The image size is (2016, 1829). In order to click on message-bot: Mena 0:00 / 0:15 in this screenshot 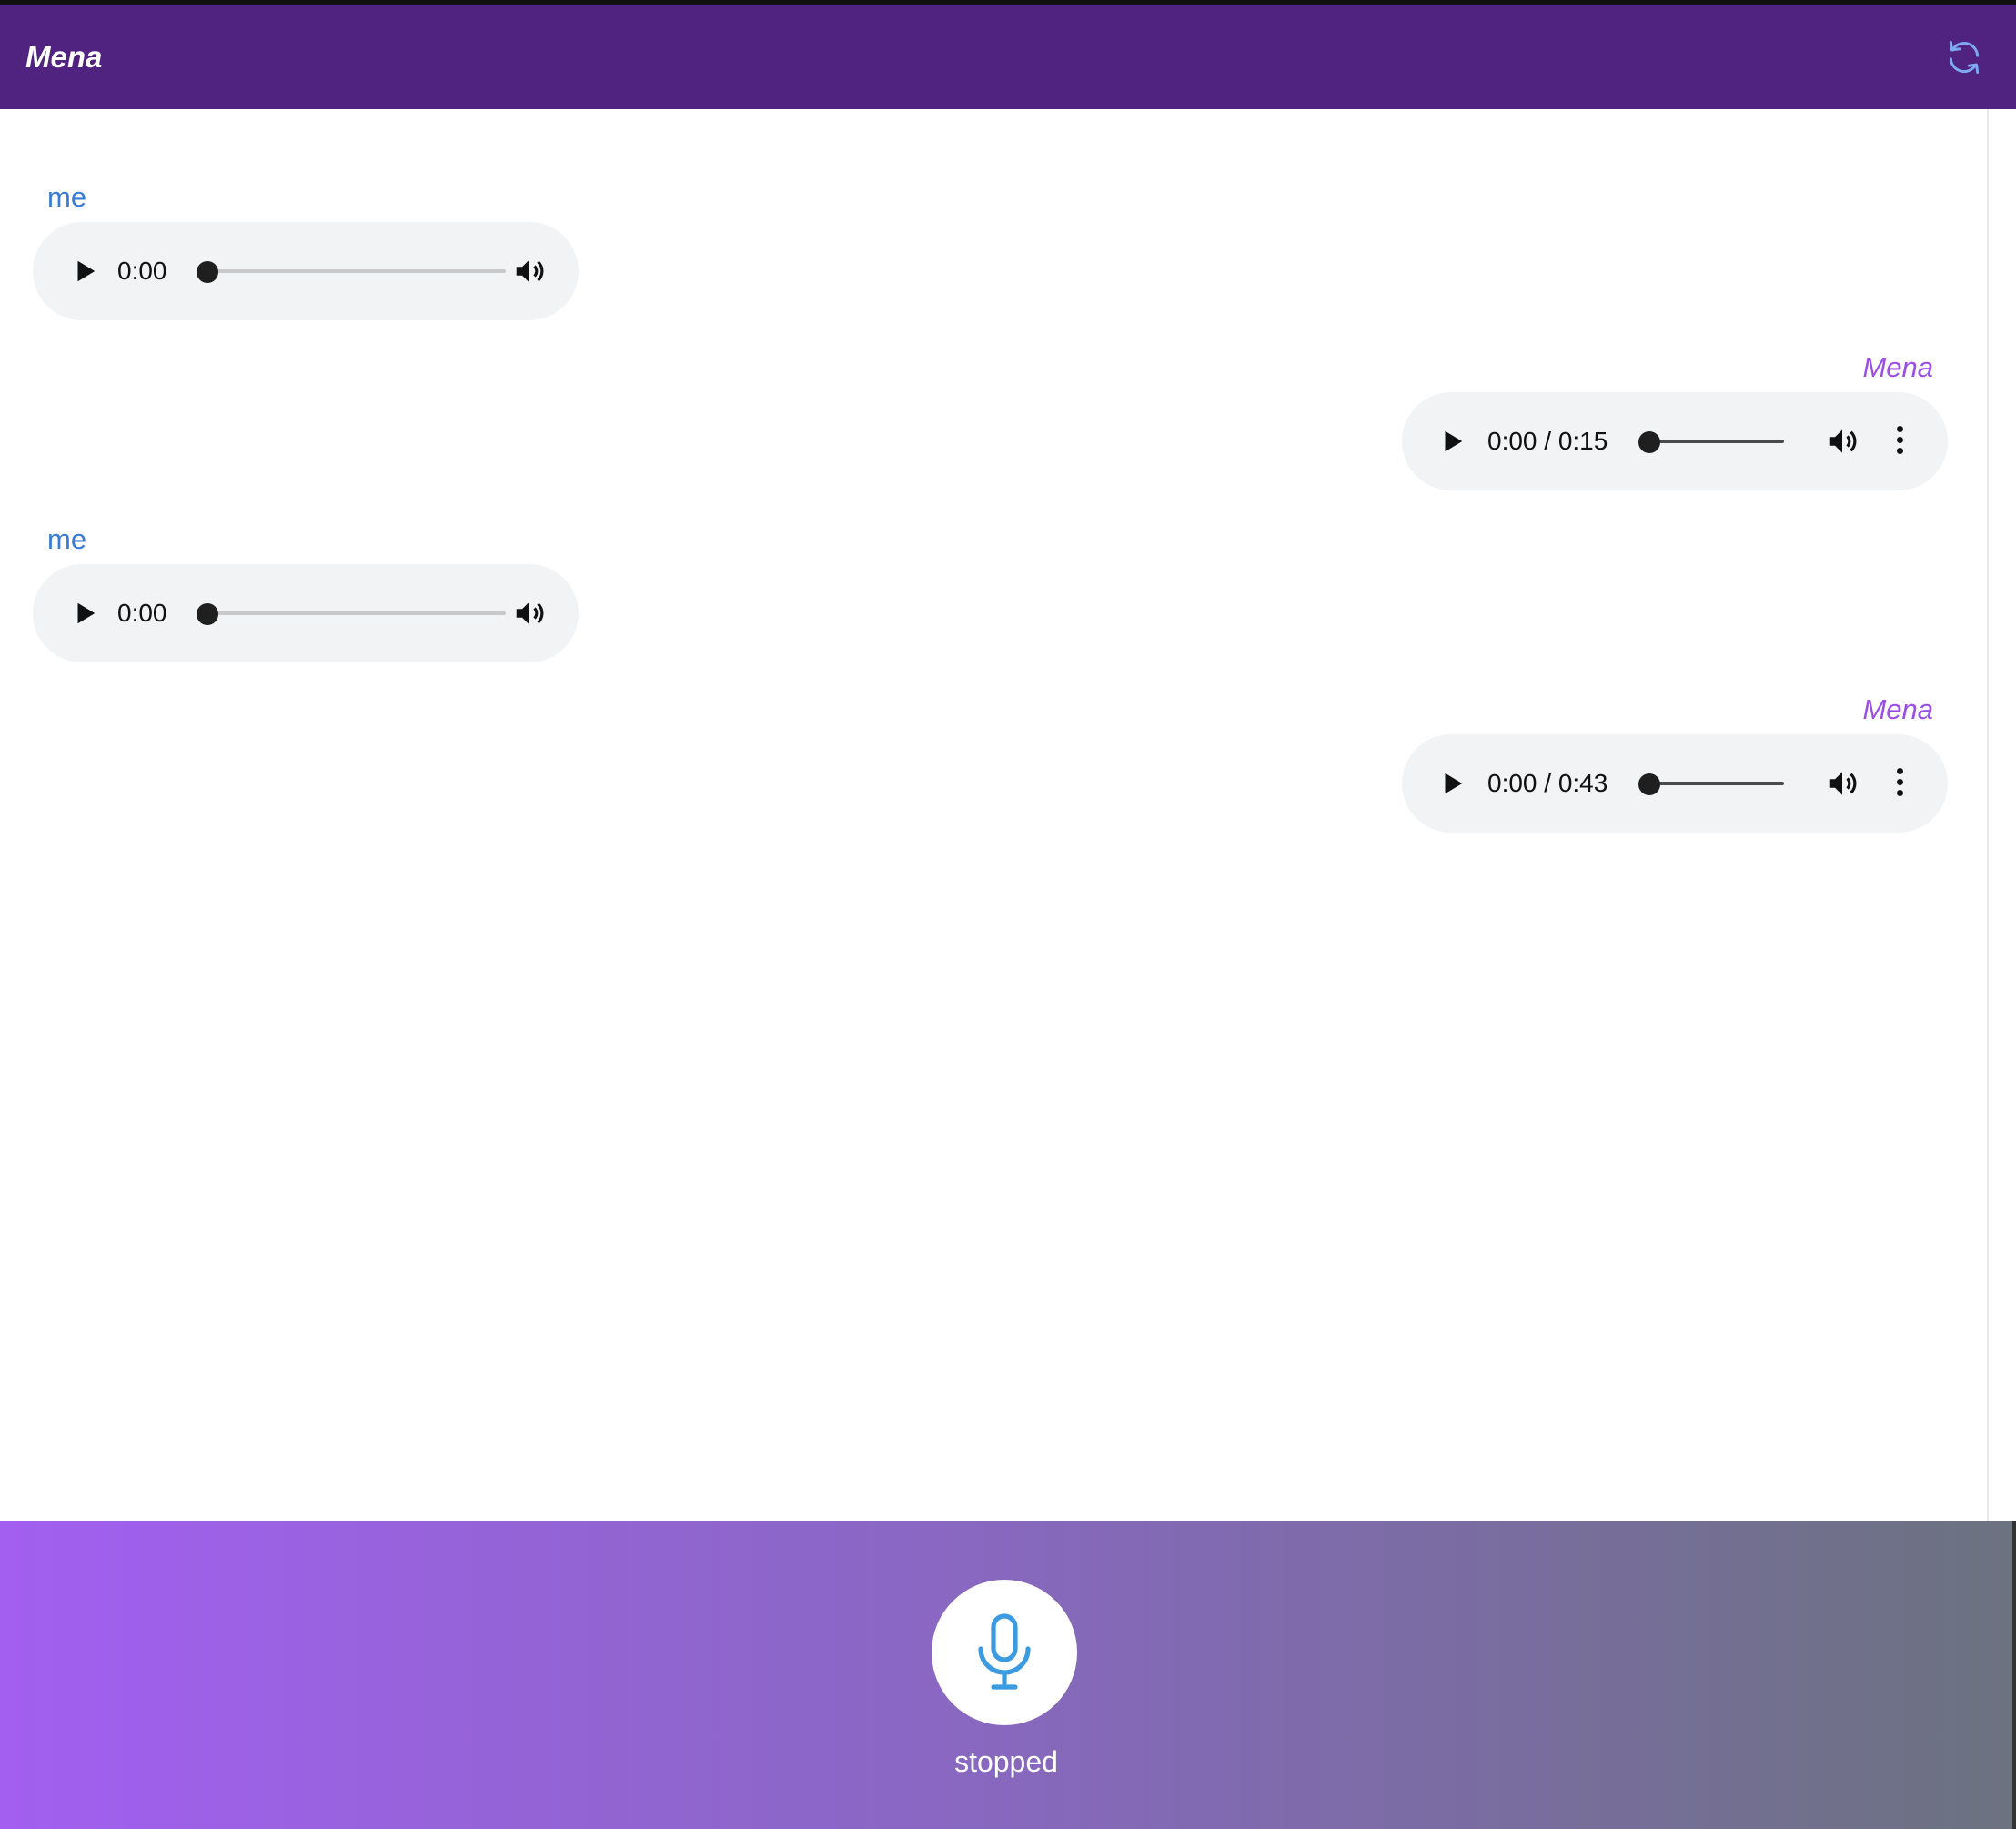, I will do `click(1675, 419)`.